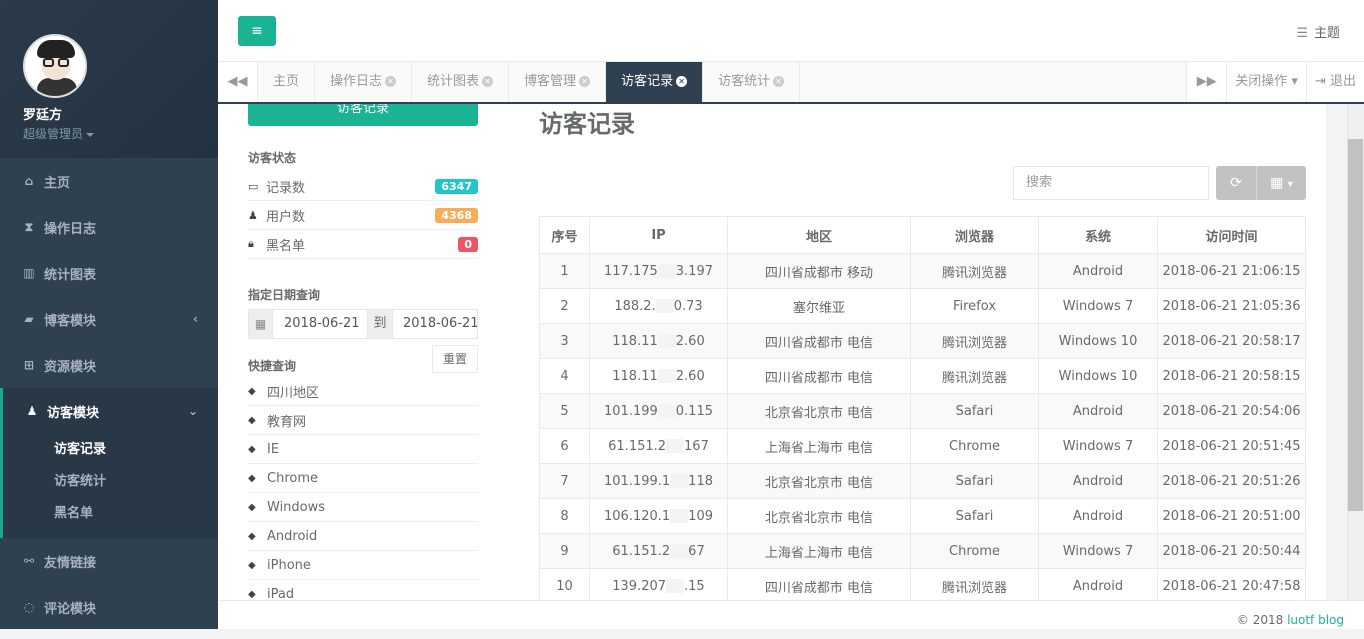 The image size is (1364, 639). Describe the element at coordinates (564, 551) in the screenshot. I see `cell-index: 9` at that location.